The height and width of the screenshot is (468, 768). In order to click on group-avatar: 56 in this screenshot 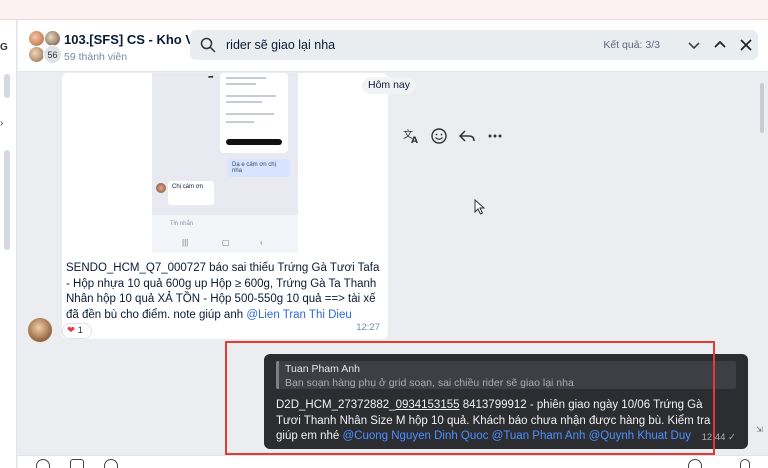, I will do `click(46, 47)`.